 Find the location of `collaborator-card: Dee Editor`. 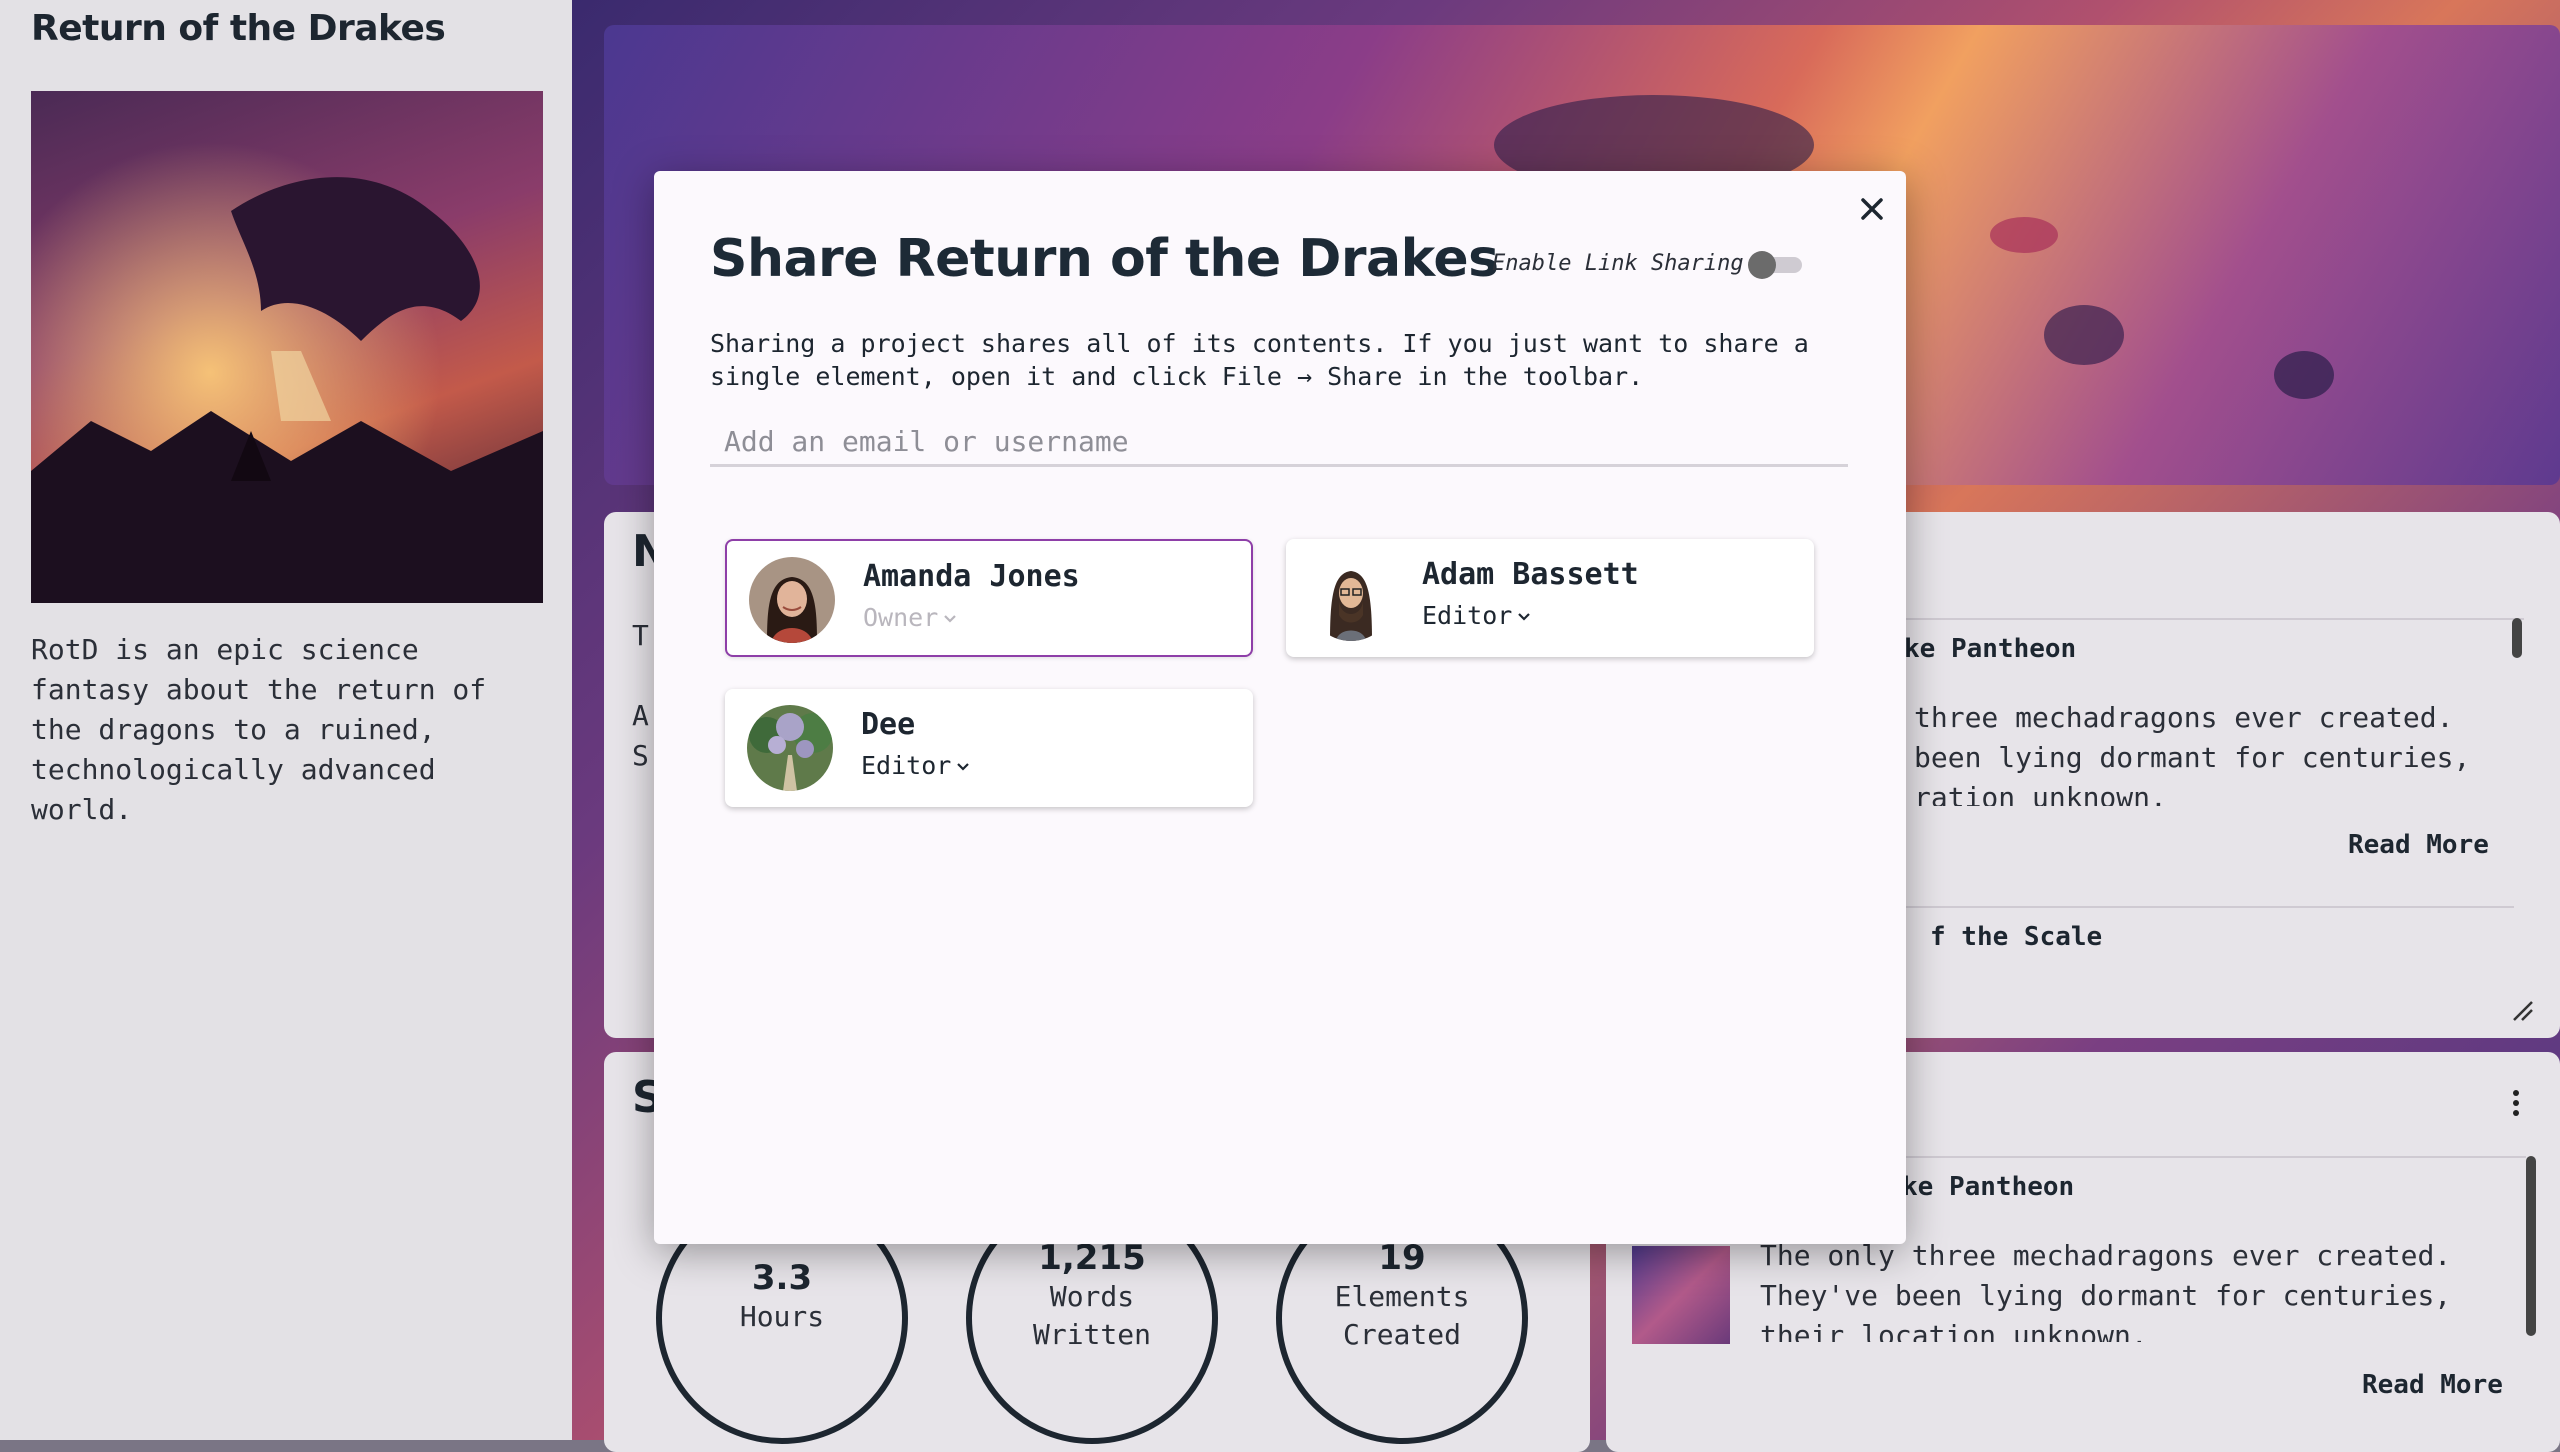

collaborator-card: Dee Editor is located at coordinates (989, 748).